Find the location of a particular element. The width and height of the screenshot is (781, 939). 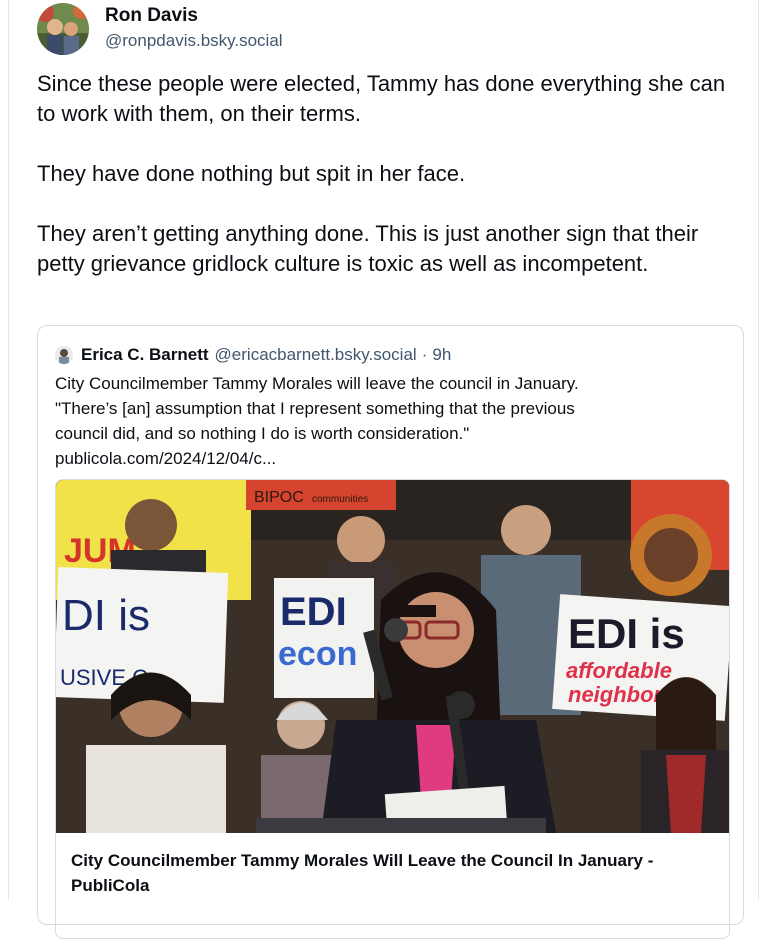

sign-text: communities is located at coordinates (340, 499).